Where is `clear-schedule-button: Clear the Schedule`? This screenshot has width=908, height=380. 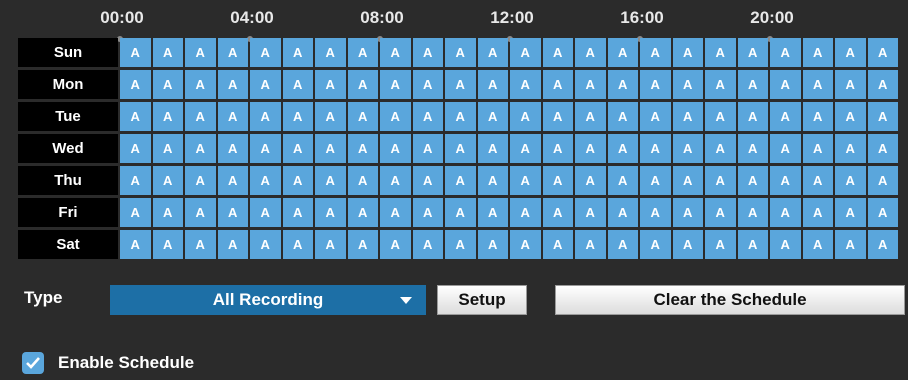 clear-schedule-button: Clear the Schedule is located at coordinates (730, 300).